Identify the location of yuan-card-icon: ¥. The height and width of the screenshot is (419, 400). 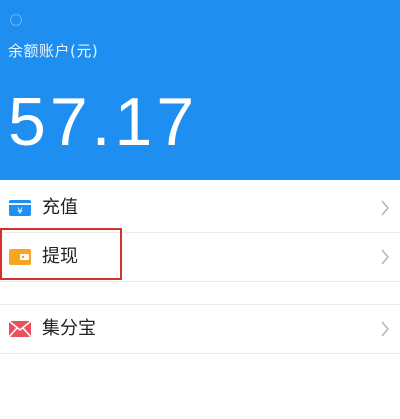
(20, 208).